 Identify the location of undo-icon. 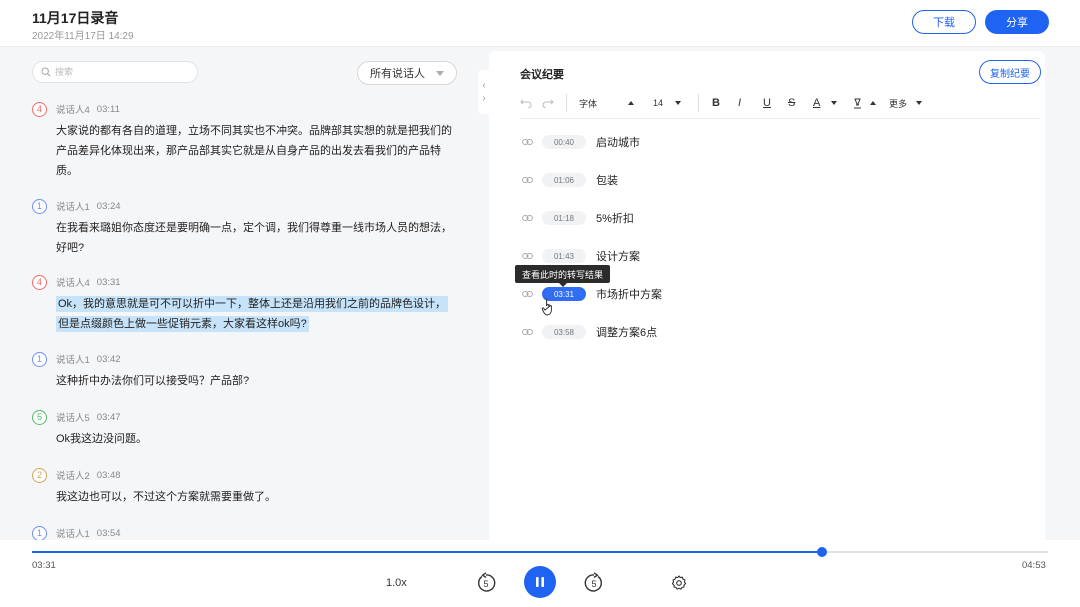
(526, 103).